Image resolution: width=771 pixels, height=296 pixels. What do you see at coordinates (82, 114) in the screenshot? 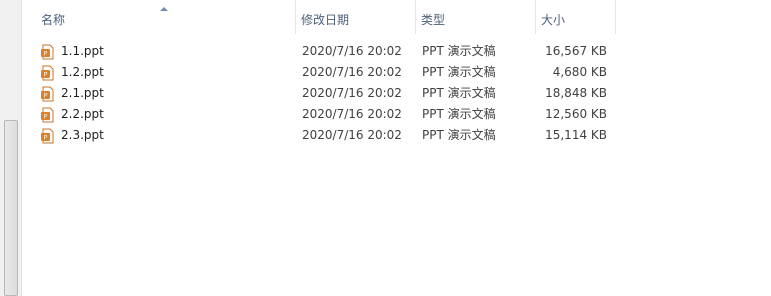
I see `file-name: 2.2.ppt` at bounding box center [82, 114].